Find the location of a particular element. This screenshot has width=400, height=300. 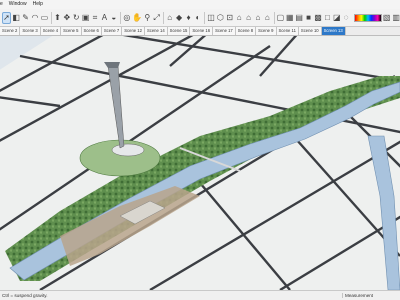

left-view-icon: ⌂ is located at coordinates (267, 18).